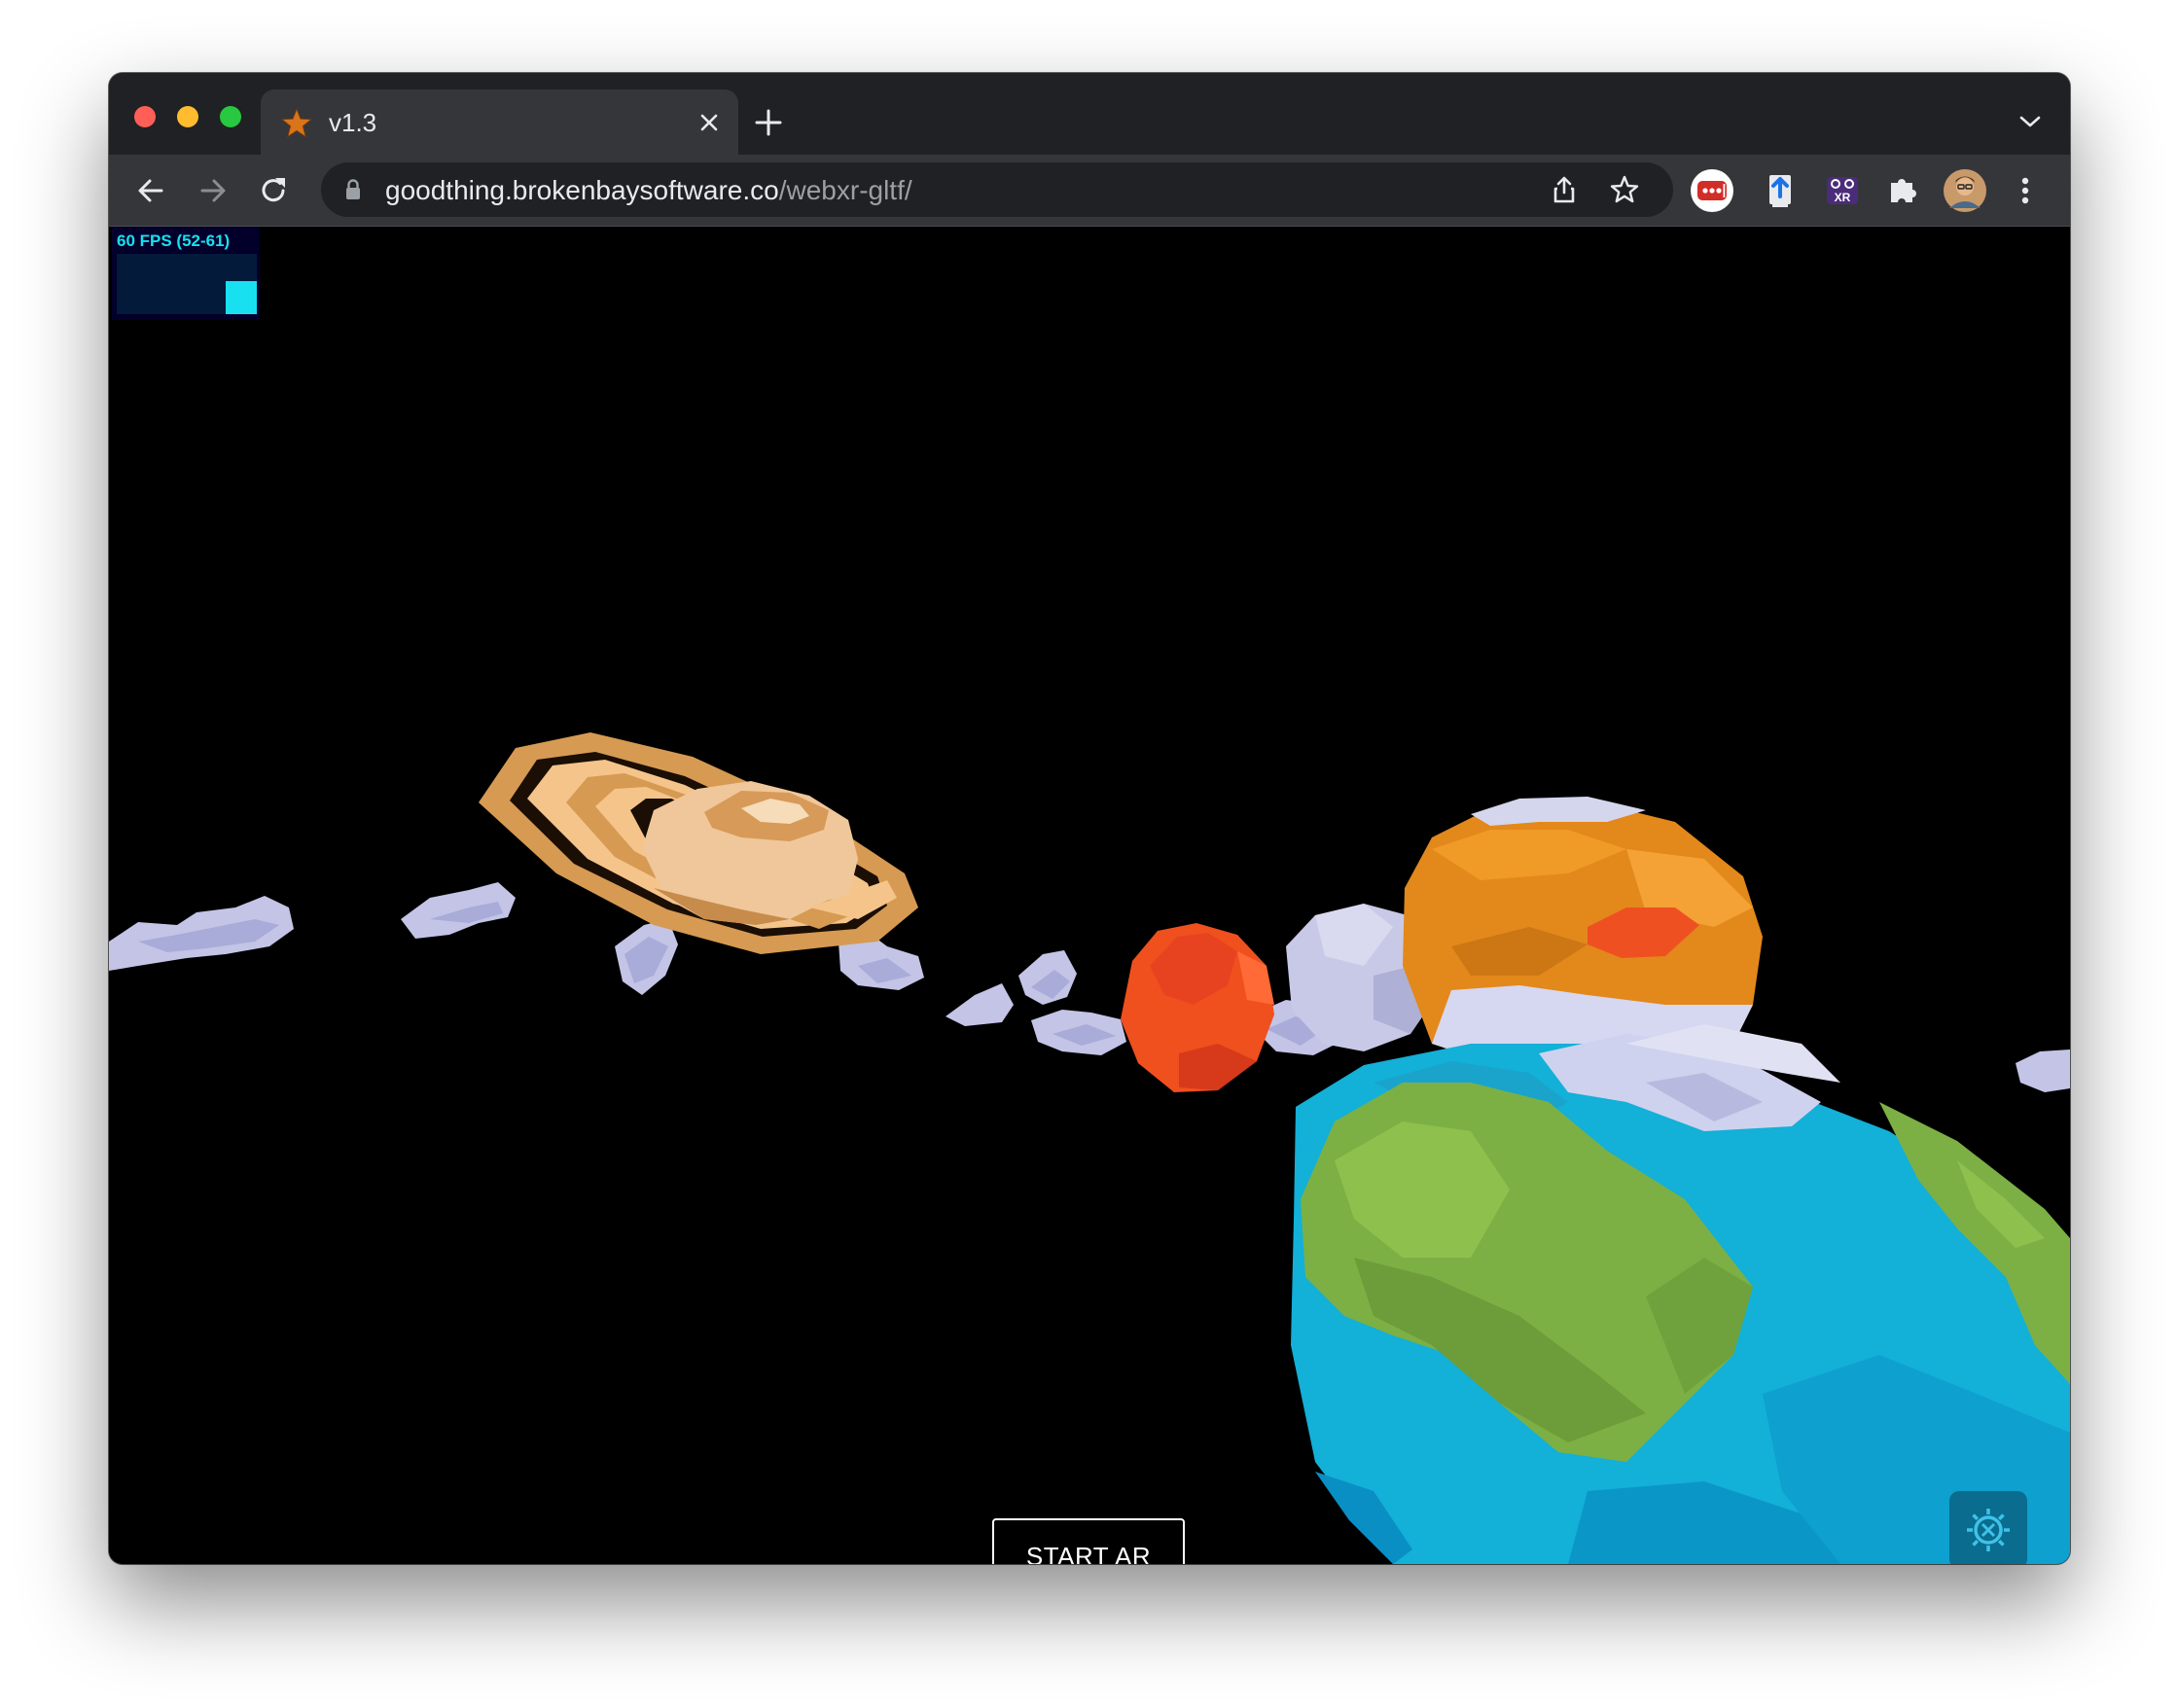 This screenshot has width=2177, height=1708. I want to click on tab-close-button, so click(709, 123).